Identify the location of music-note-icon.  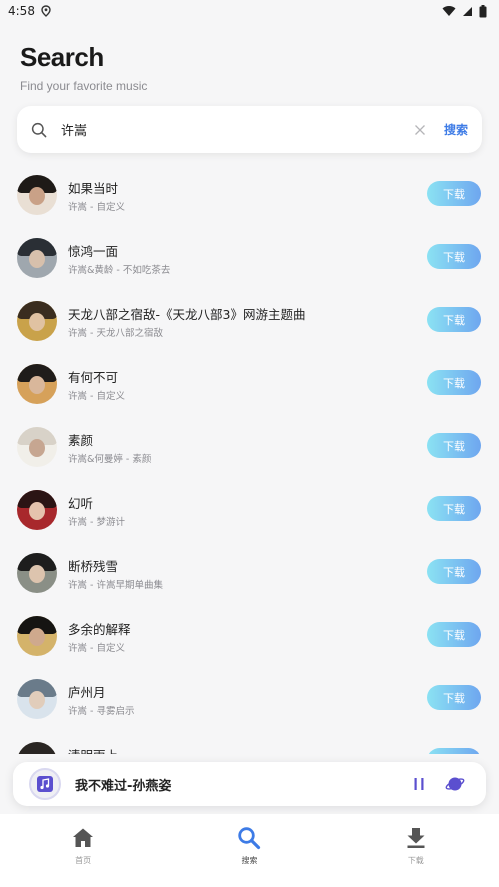
(45, 784).